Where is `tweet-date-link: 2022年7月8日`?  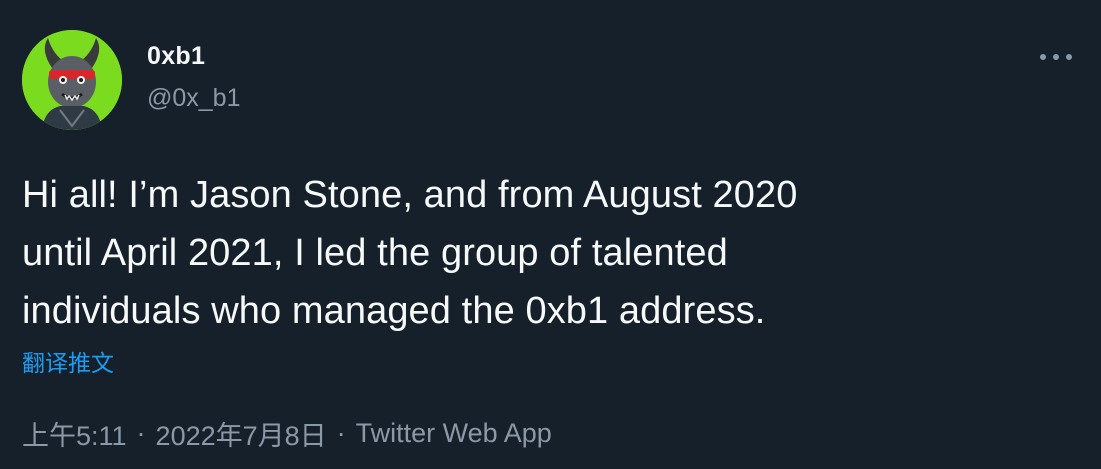
tweet-date-link: 2022年7月8日 is located at coordinates (241, 433).